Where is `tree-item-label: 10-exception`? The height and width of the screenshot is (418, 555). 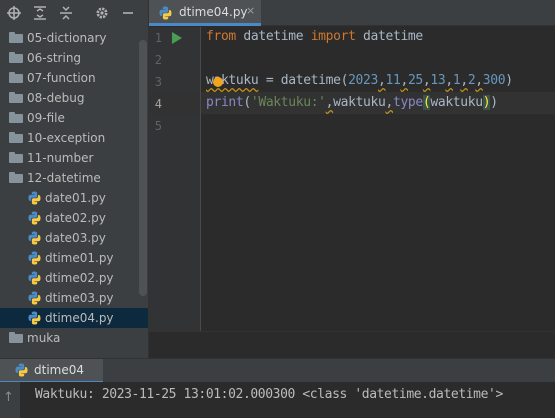
tree-item-label: 10-exception is located at coordinates (66, 138).